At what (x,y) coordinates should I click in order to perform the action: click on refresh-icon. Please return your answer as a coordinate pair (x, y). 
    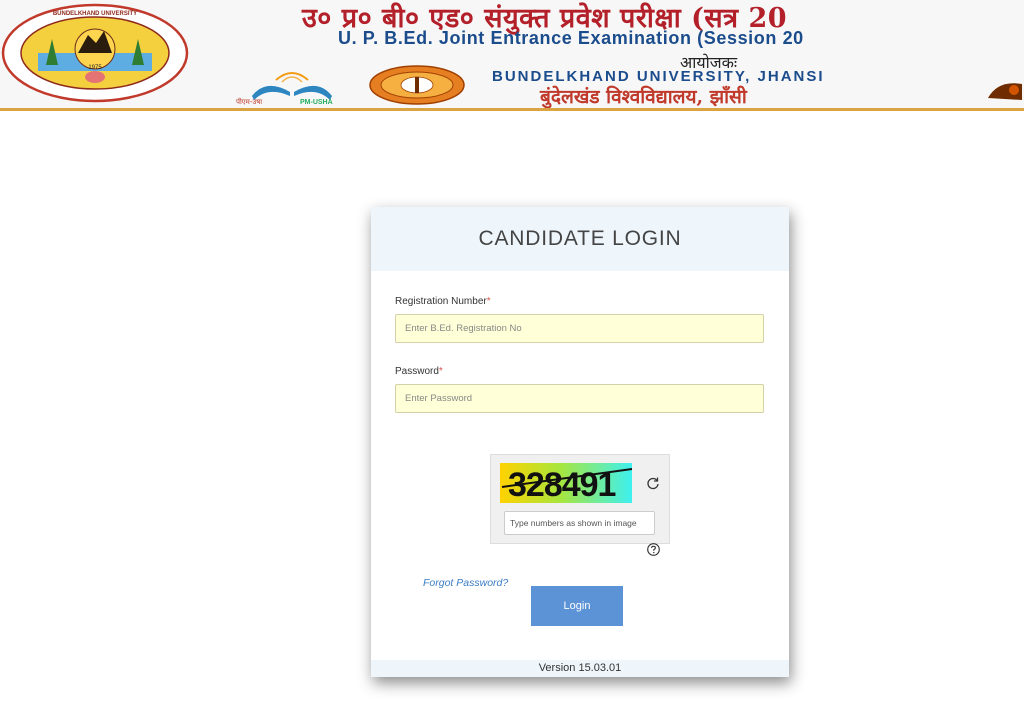
    Looking at the image, I should click on (653, 483).